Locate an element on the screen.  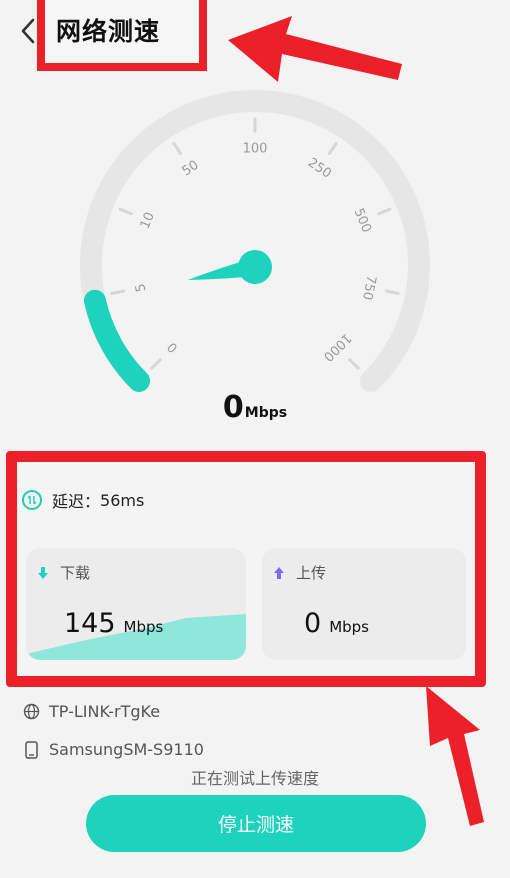
upload-value-wrap: 0 Mbps is located at coordinates (336, 623).